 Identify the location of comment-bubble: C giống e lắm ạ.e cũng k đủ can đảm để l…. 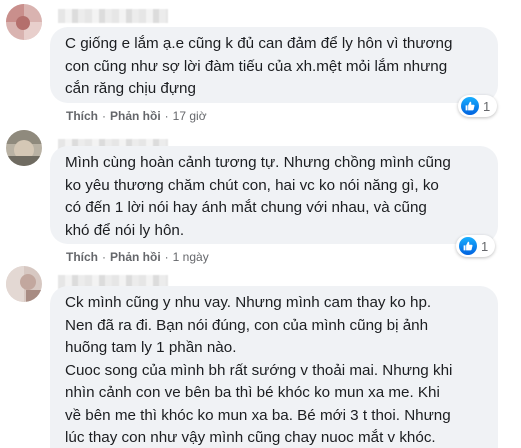
(274, 65).